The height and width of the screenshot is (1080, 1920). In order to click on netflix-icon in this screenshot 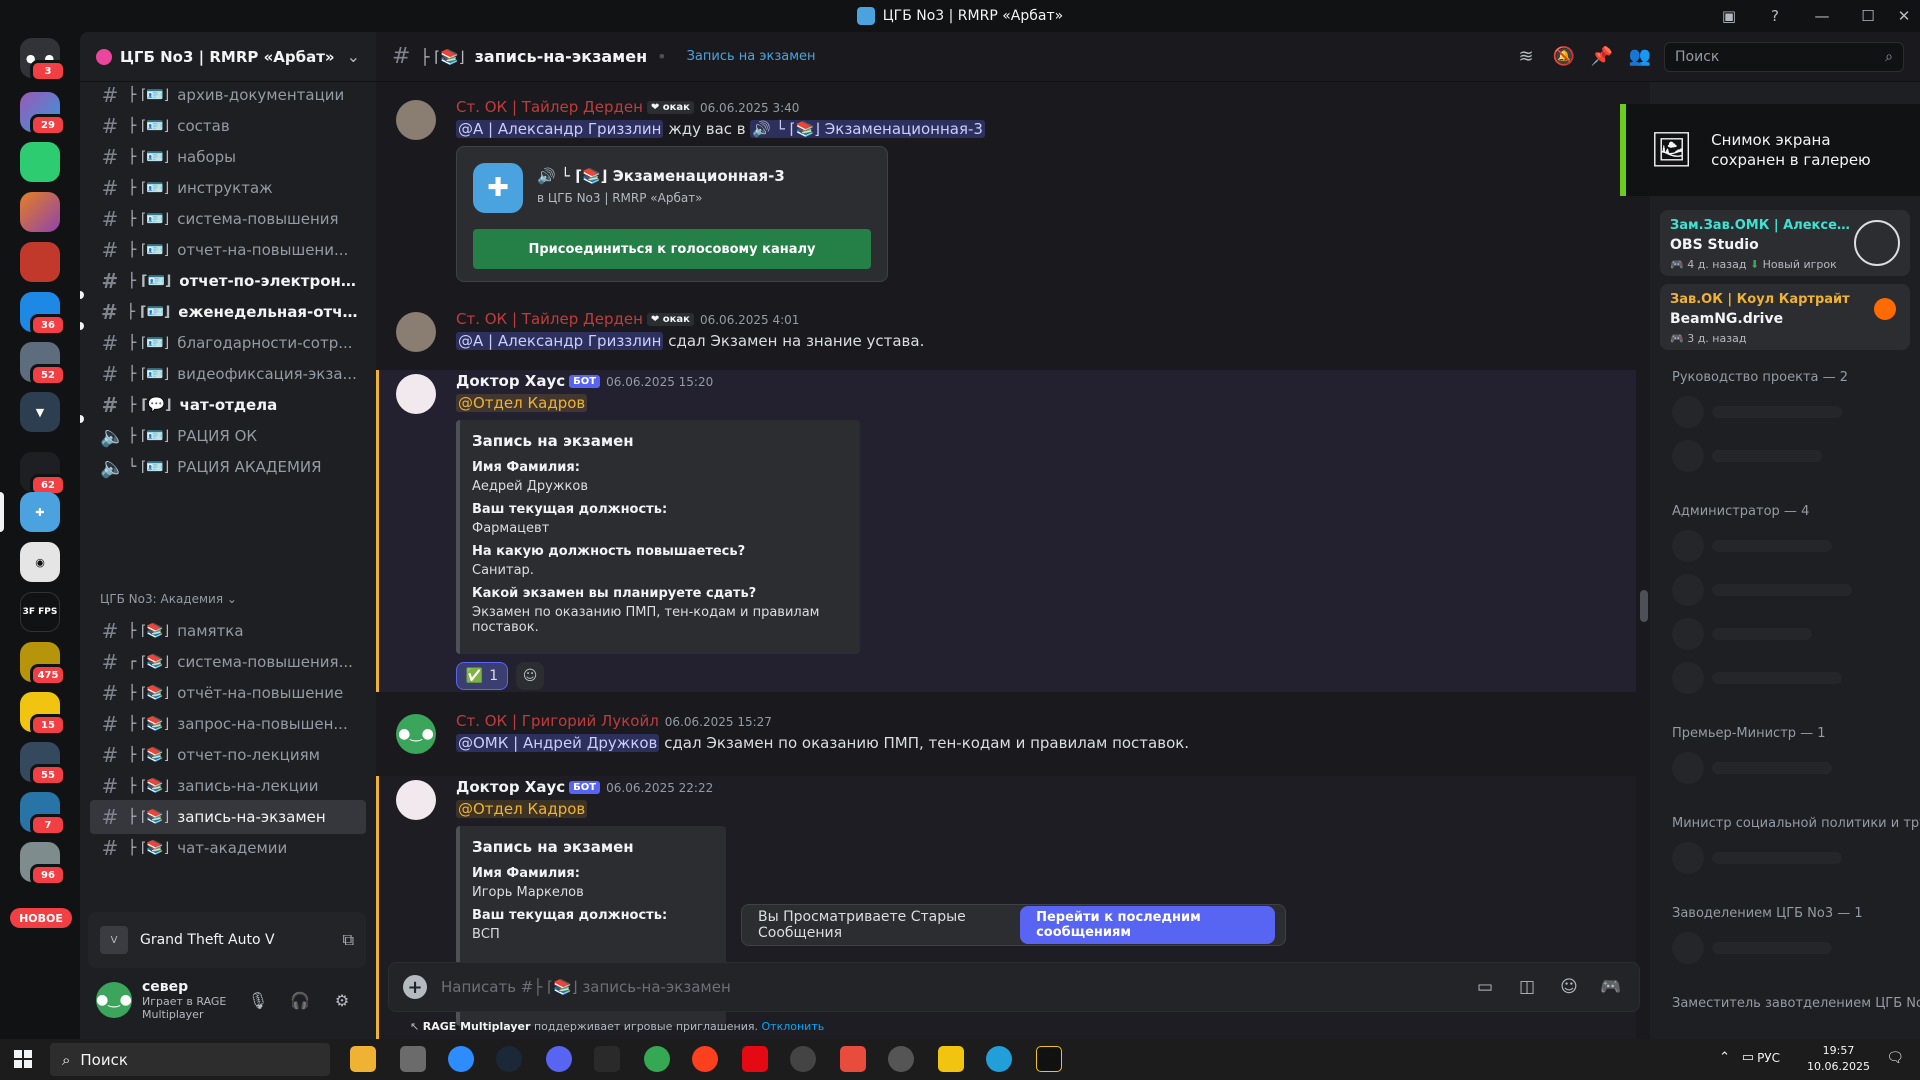, I will do `click(755, 1059)`.